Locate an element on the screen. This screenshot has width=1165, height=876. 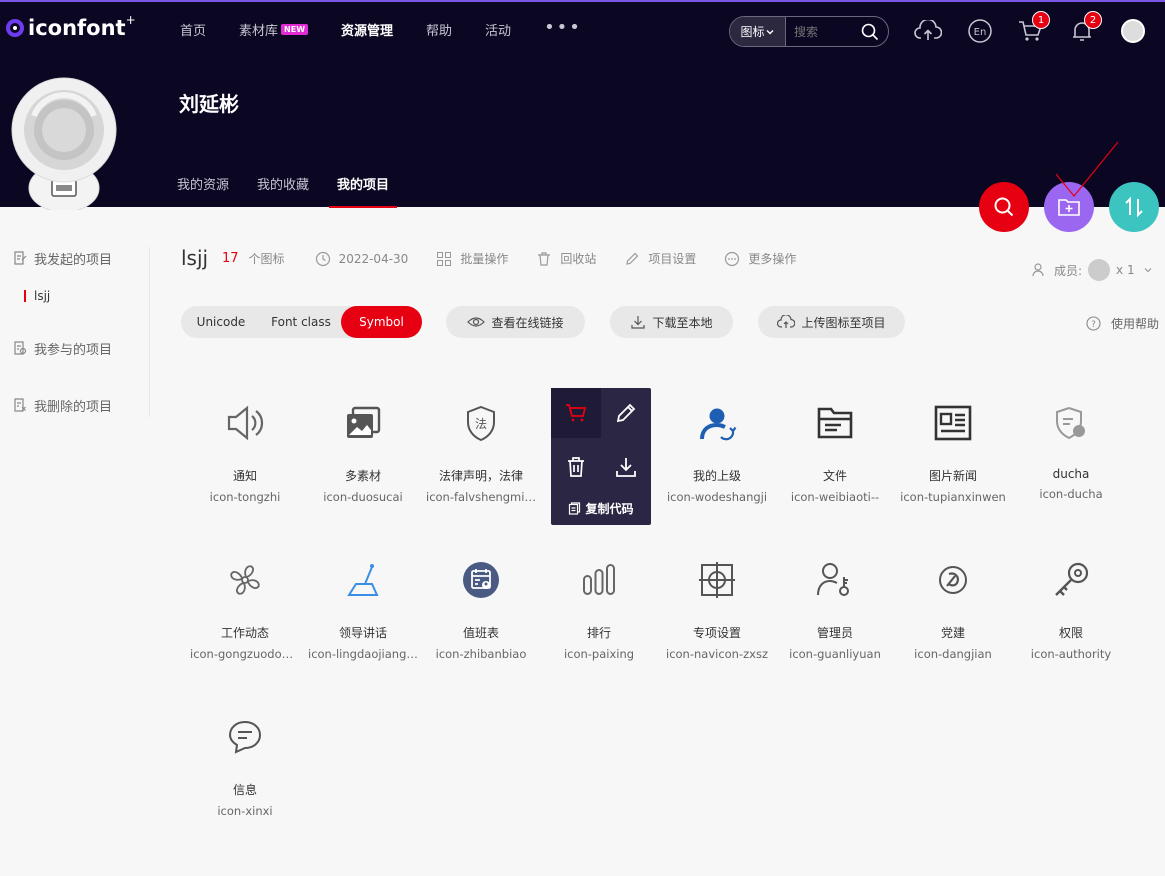
icon-name: 排行 is located at coordinates (598, 633).